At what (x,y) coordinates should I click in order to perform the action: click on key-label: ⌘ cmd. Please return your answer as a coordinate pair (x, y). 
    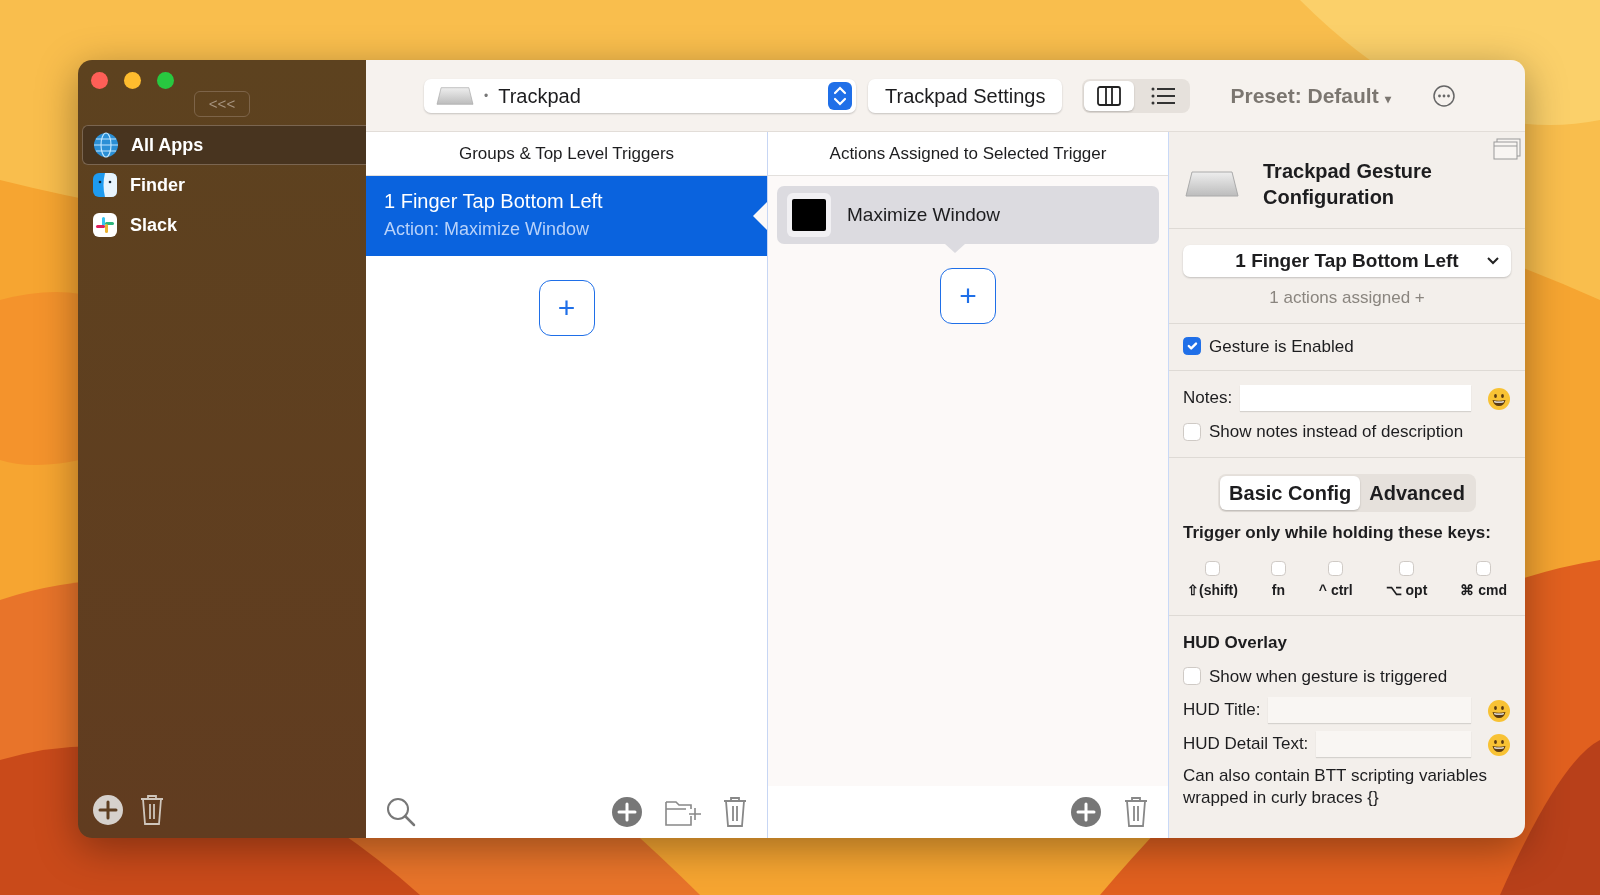
    Looking at the image, I should click on (1483, 590).